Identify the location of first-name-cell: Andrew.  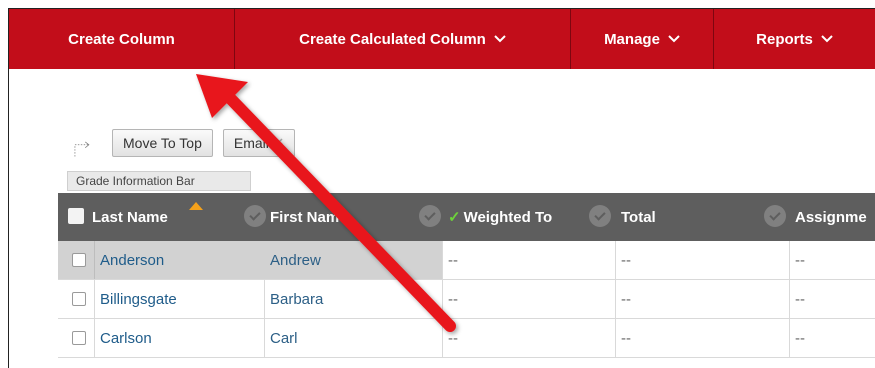
(295, 260).